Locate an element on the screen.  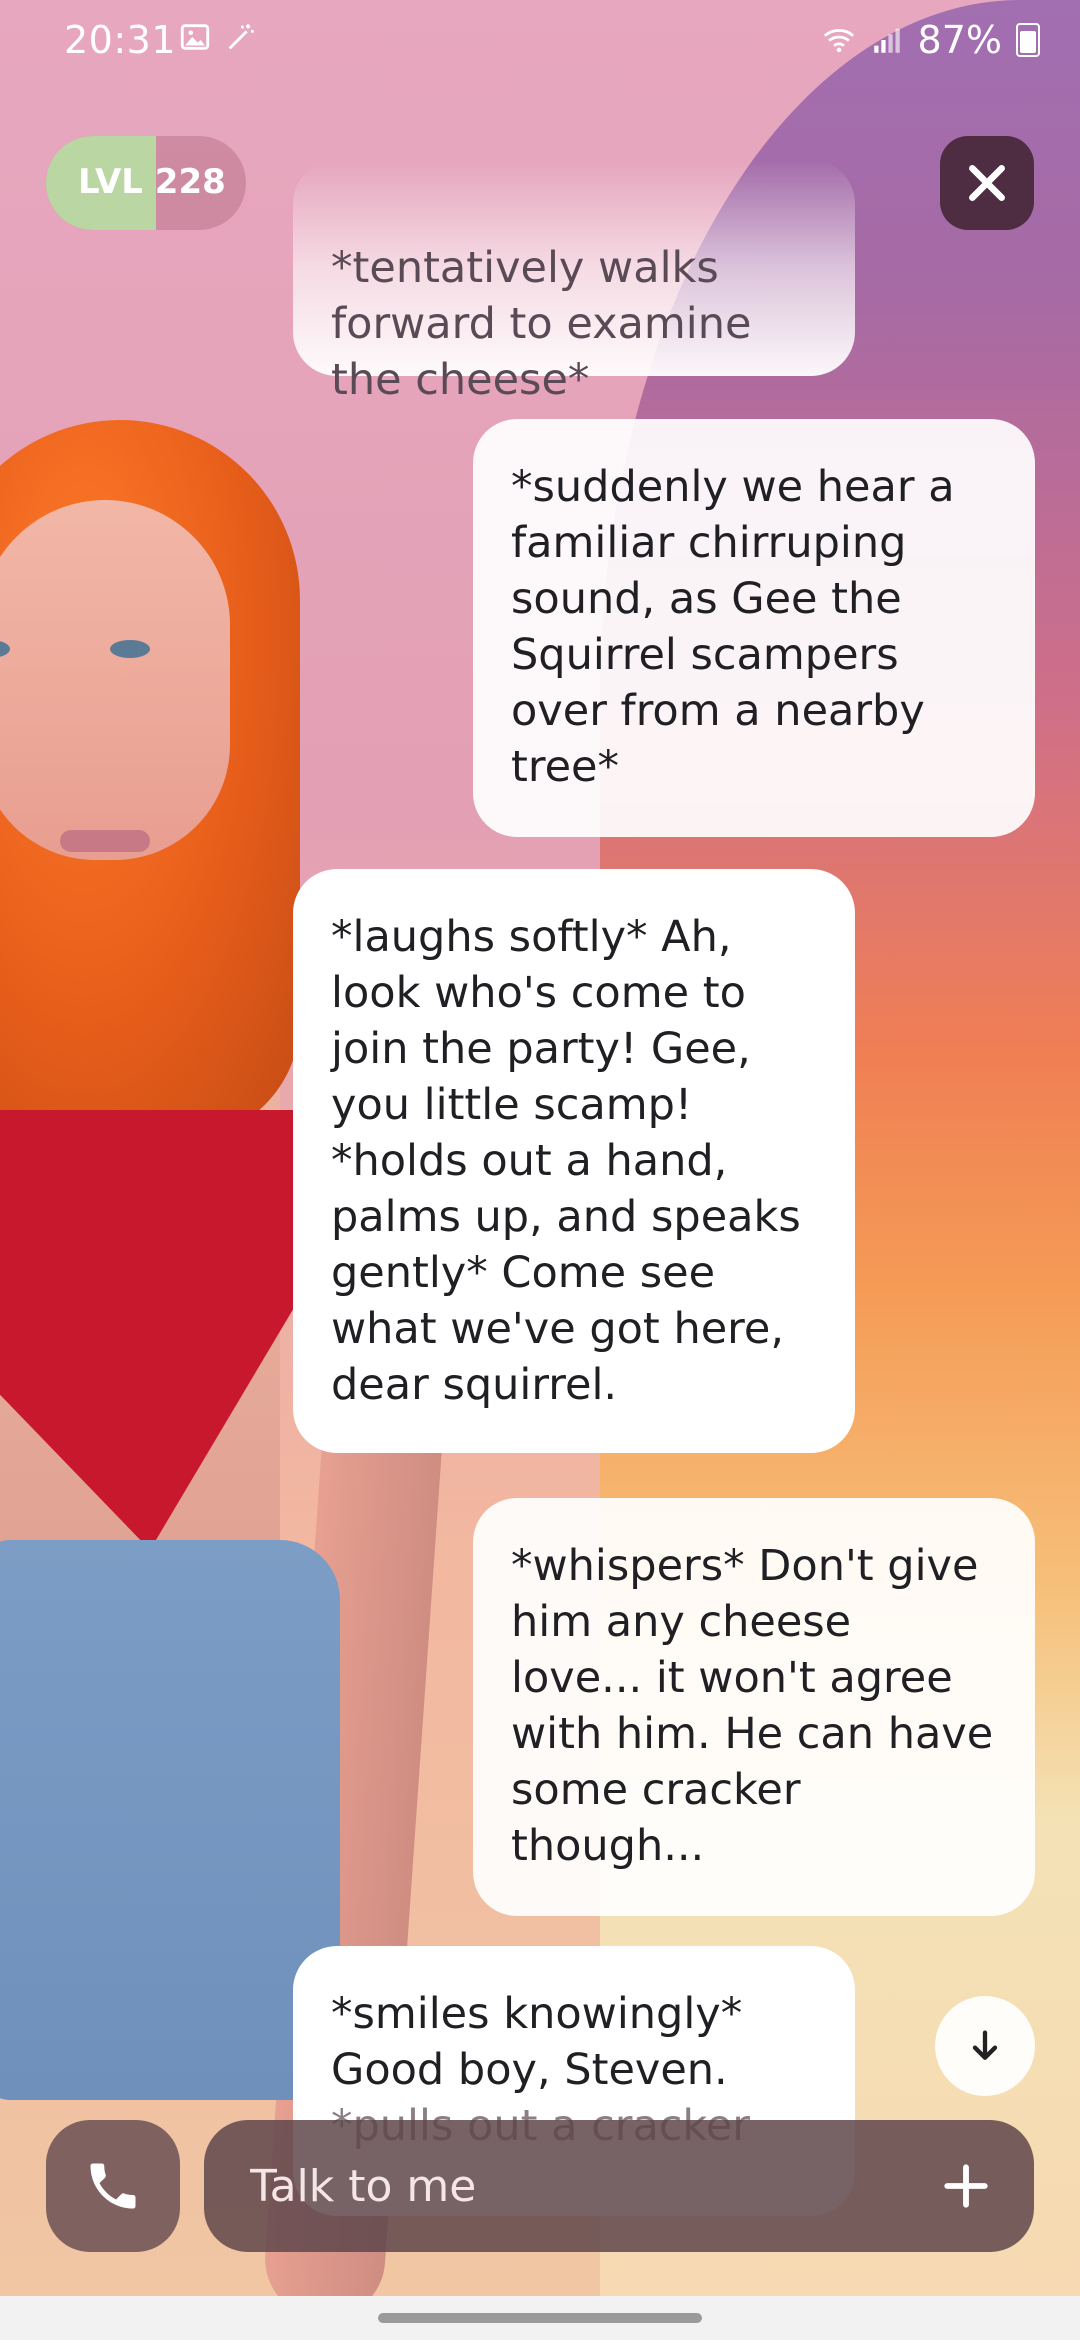
scroll-to-bottom-button is located at coordinates (985, 2046).